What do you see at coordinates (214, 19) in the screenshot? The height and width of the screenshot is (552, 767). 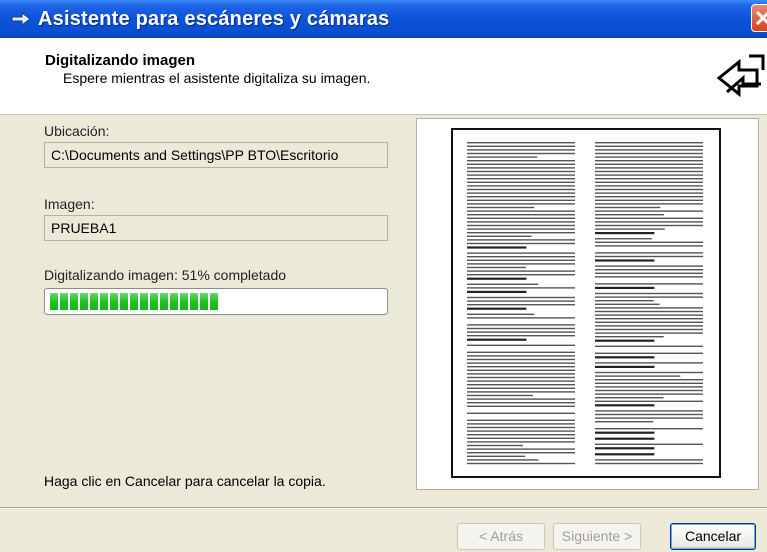 I see `window-title: Asistente para escáneres y cámaras` at bounding box center [214, 19].